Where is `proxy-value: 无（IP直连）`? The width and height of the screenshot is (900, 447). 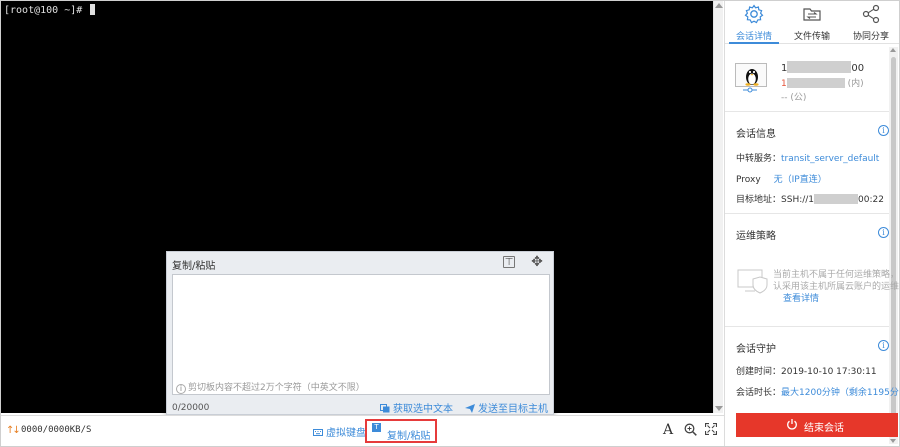 proxy-value: 无（IP直连） is located at coordinates (800, 180).